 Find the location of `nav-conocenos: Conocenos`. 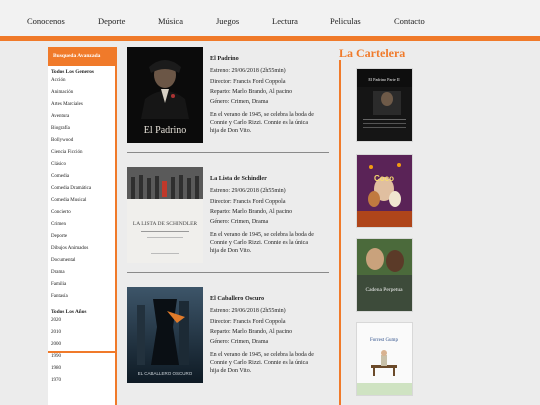

nav-conocenos: Conocenos is located at coordinates (46, 21).